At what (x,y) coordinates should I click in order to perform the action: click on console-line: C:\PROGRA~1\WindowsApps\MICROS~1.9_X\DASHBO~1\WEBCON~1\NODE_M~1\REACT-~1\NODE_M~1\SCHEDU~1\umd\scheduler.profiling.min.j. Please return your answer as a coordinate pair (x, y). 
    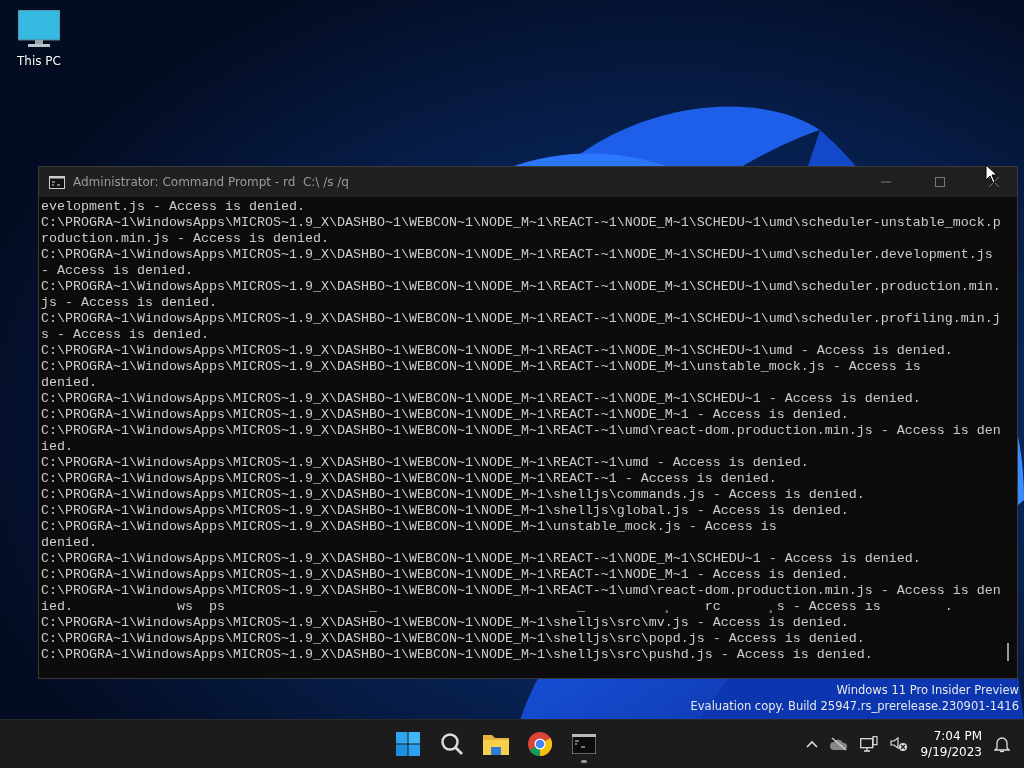
    Looking at the image, I should click on (521, 319).